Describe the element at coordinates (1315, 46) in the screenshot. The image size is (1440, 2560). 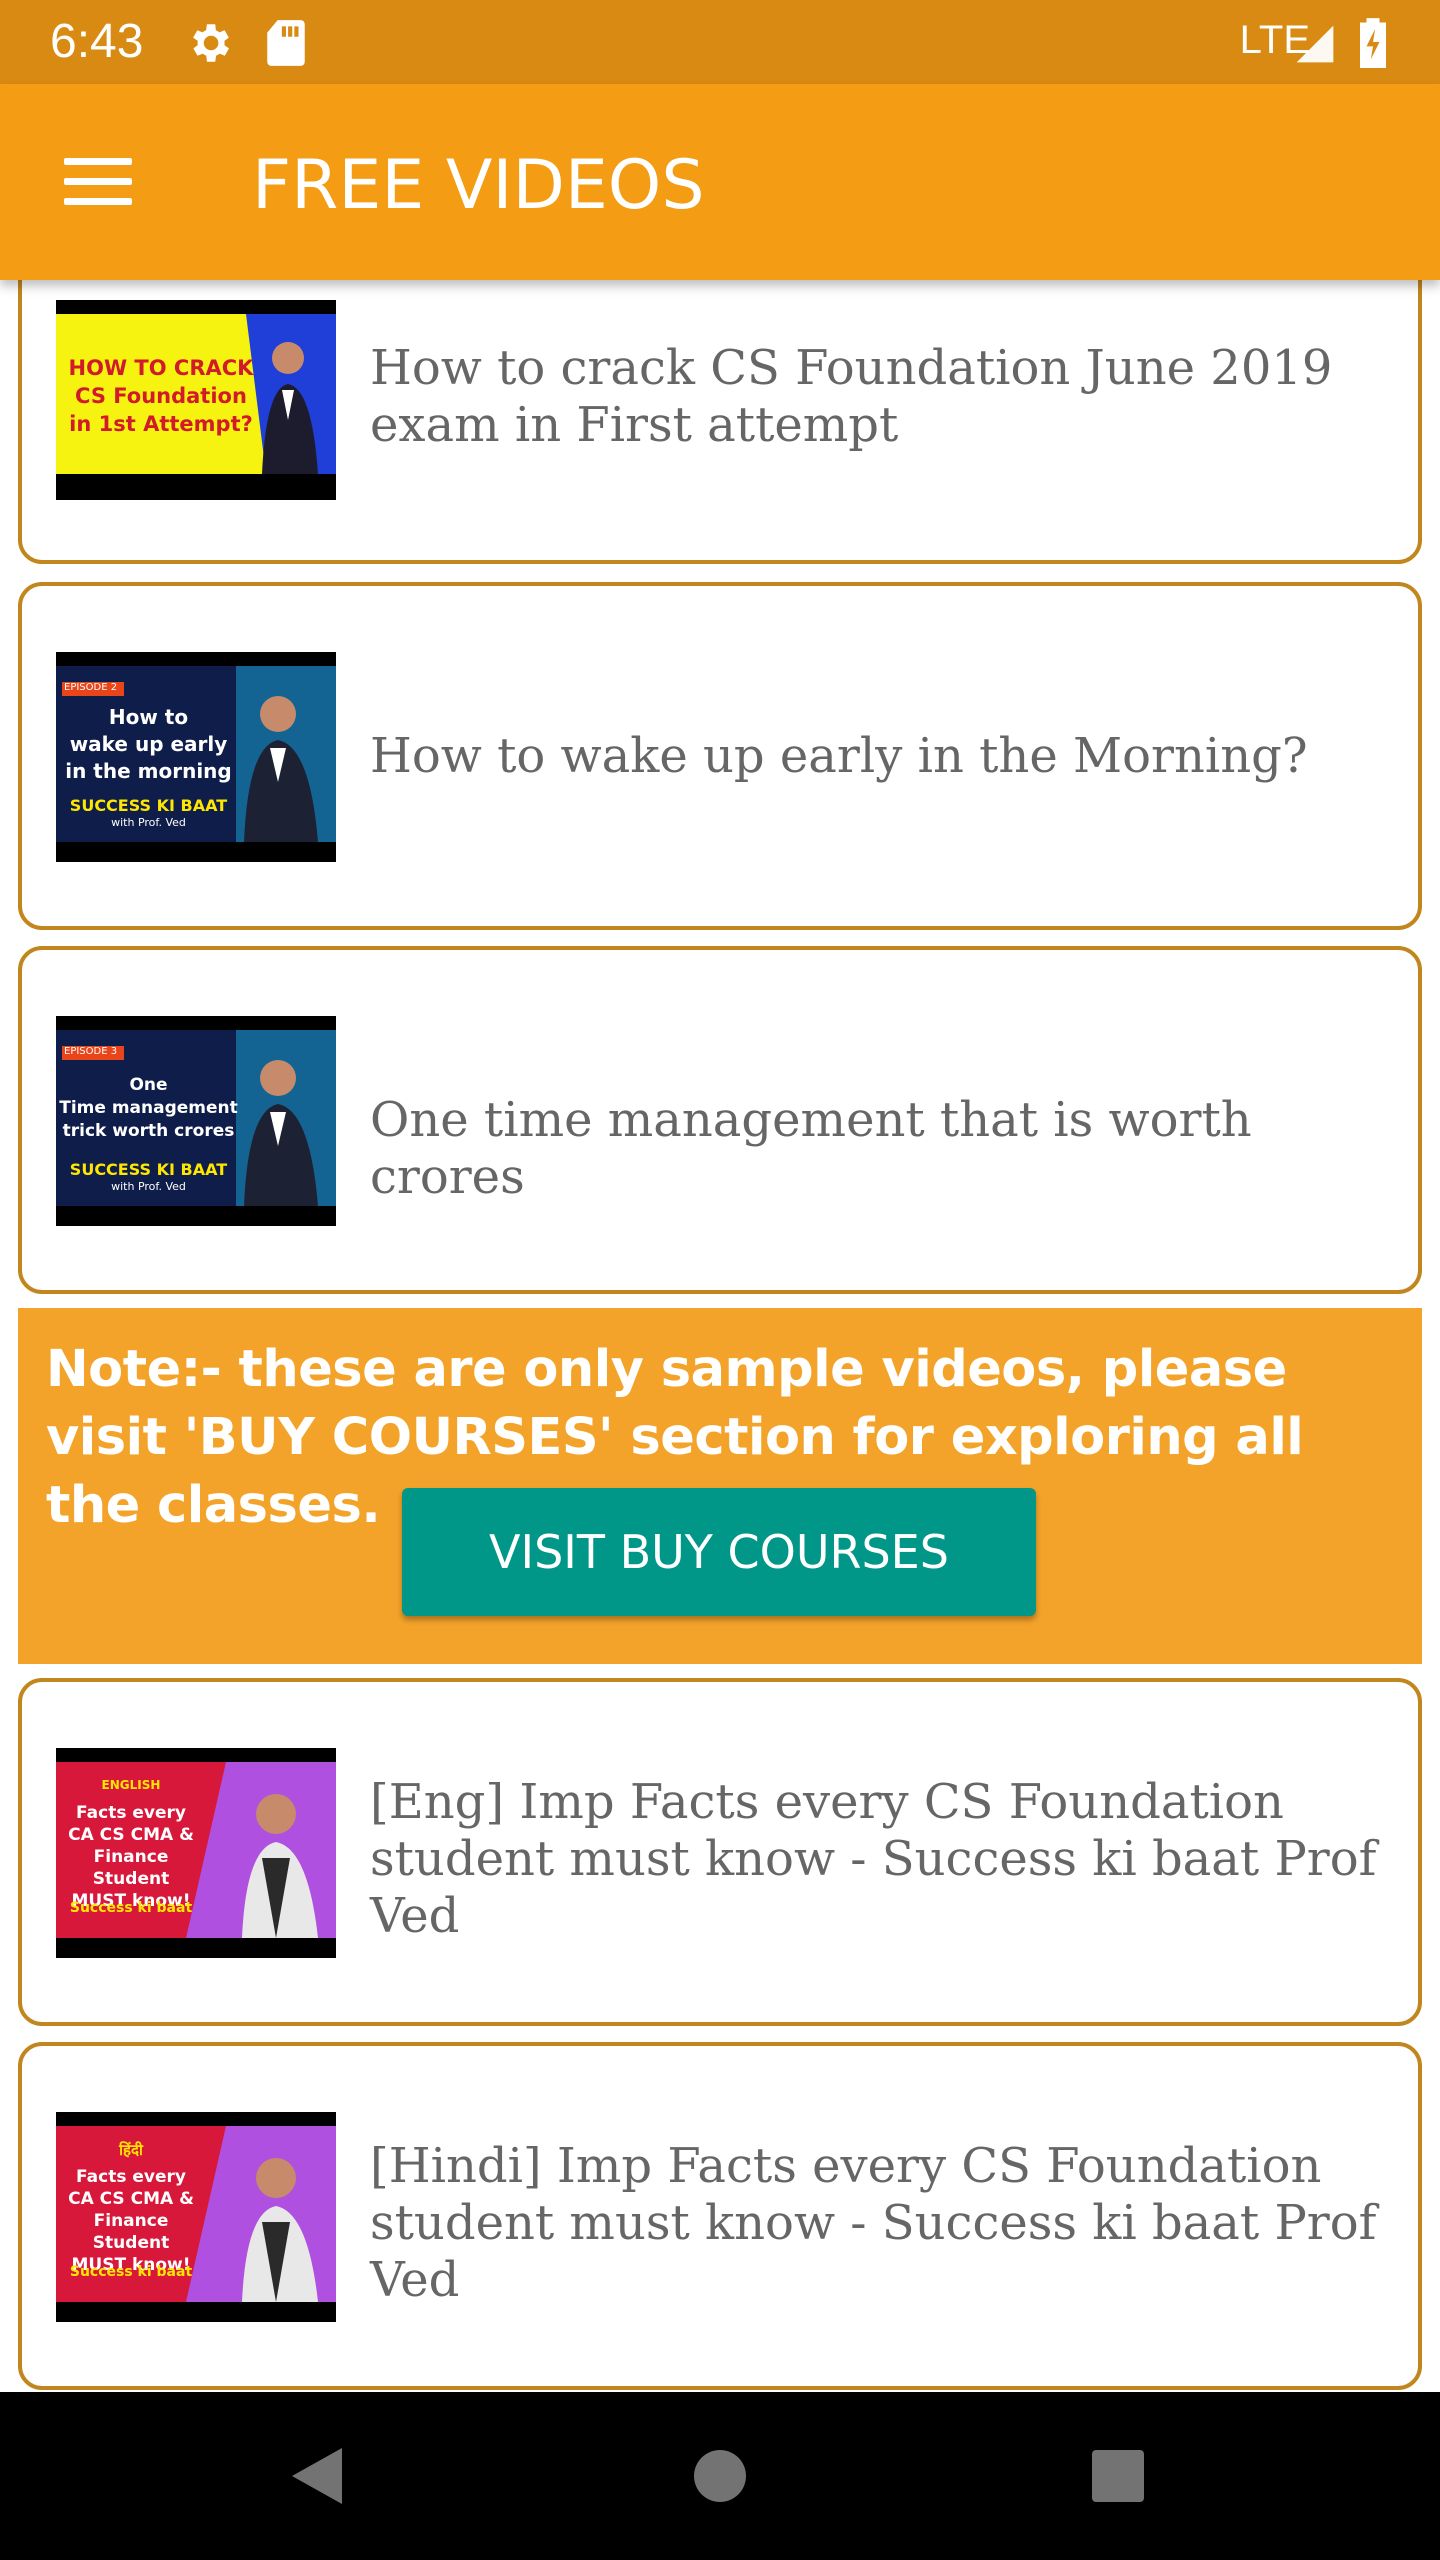
I see `signal-icon` at that location.